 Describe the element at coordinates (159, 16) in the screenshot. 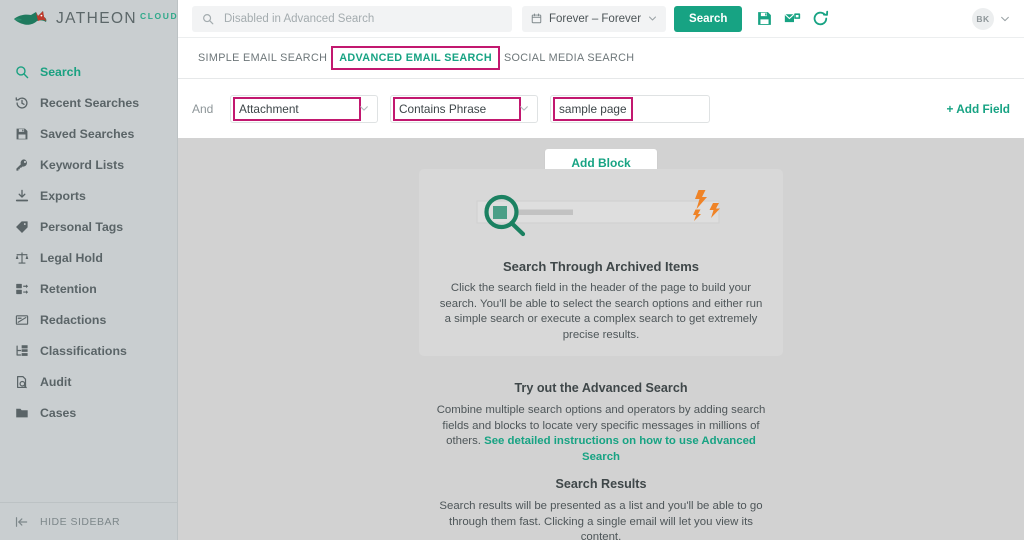

I see `brand-suffix: CLOUD` at that location.